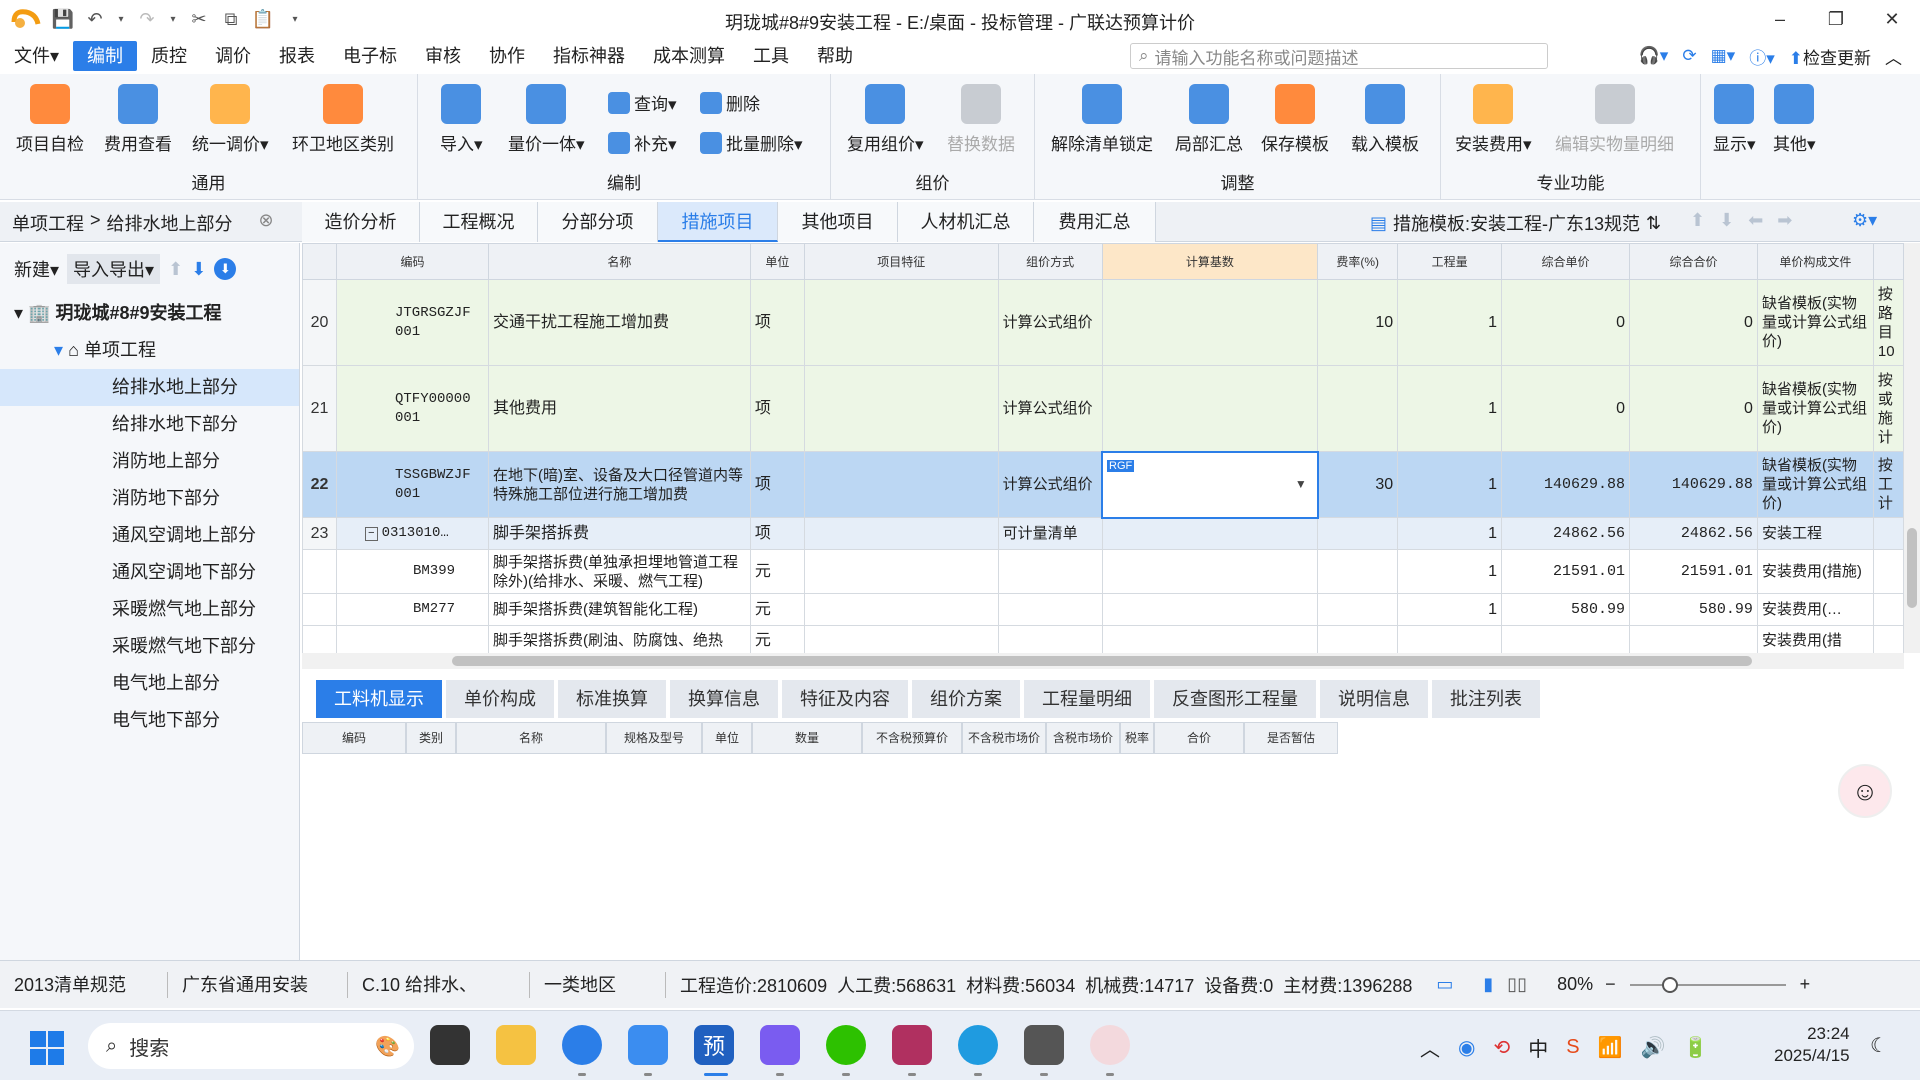 This screenshot has height=1080, width=1920. I want to click on menu-help: 帮助, so click(835, 56).